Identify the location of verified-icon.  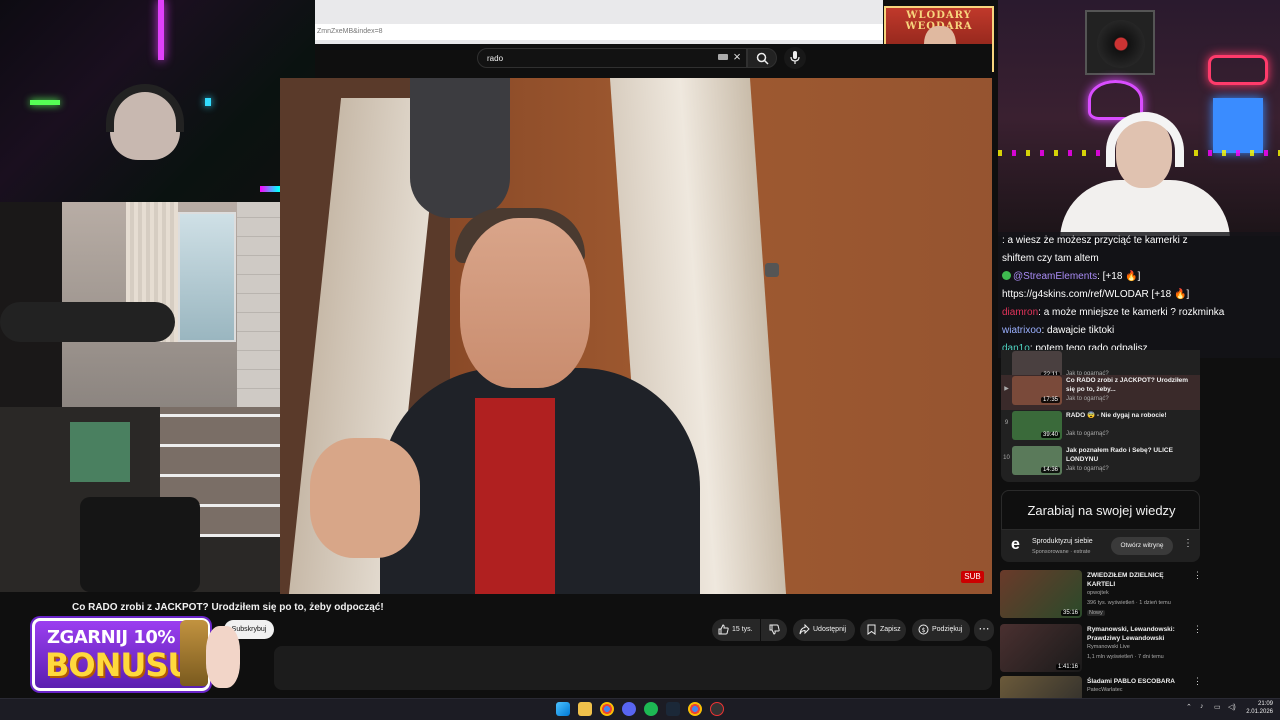
(1006, 275).